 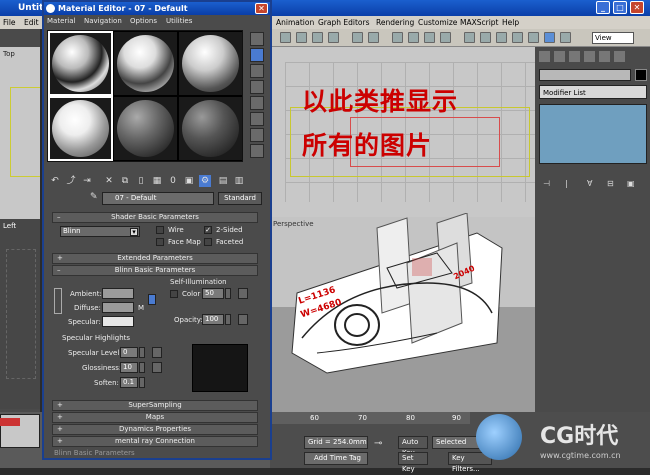 I want to click on face-map-checkbox, so click(x=160, y=242).